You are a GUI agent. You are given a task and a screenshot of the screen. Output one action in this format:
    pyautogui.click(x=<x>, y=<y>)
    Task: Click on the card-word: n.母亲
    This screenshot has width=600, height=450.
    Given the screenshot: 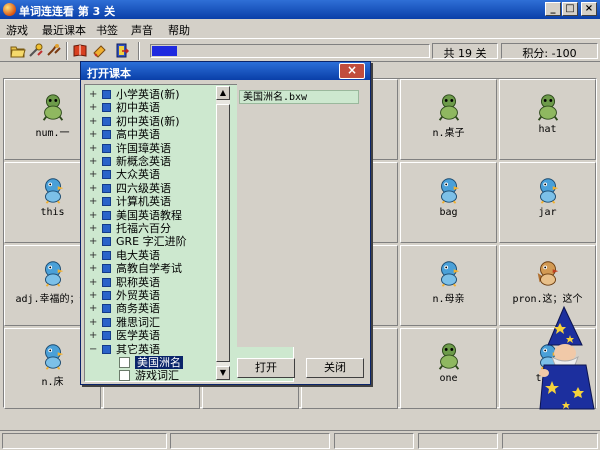 What is the action you would take?
    pyautogui.click(x=448, y=299)
    